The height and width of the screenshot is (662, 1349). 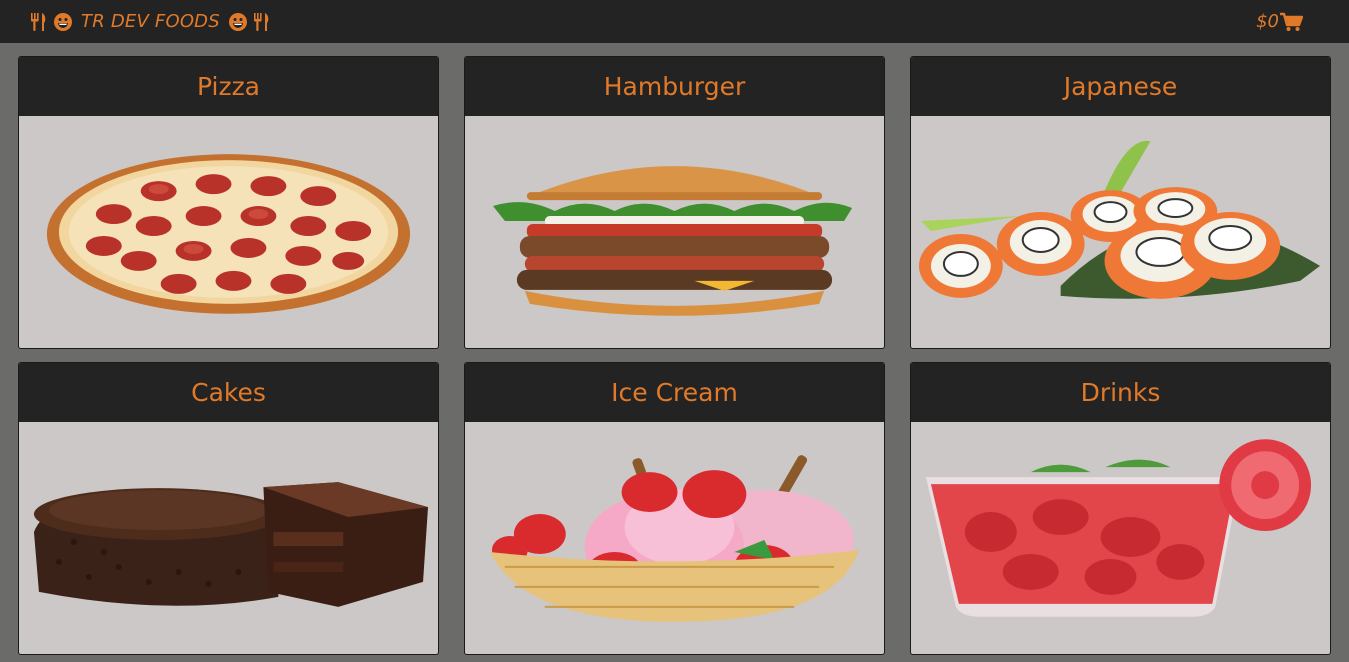 I want to click on card-title: Hamburger, so click(x=674, y=86).